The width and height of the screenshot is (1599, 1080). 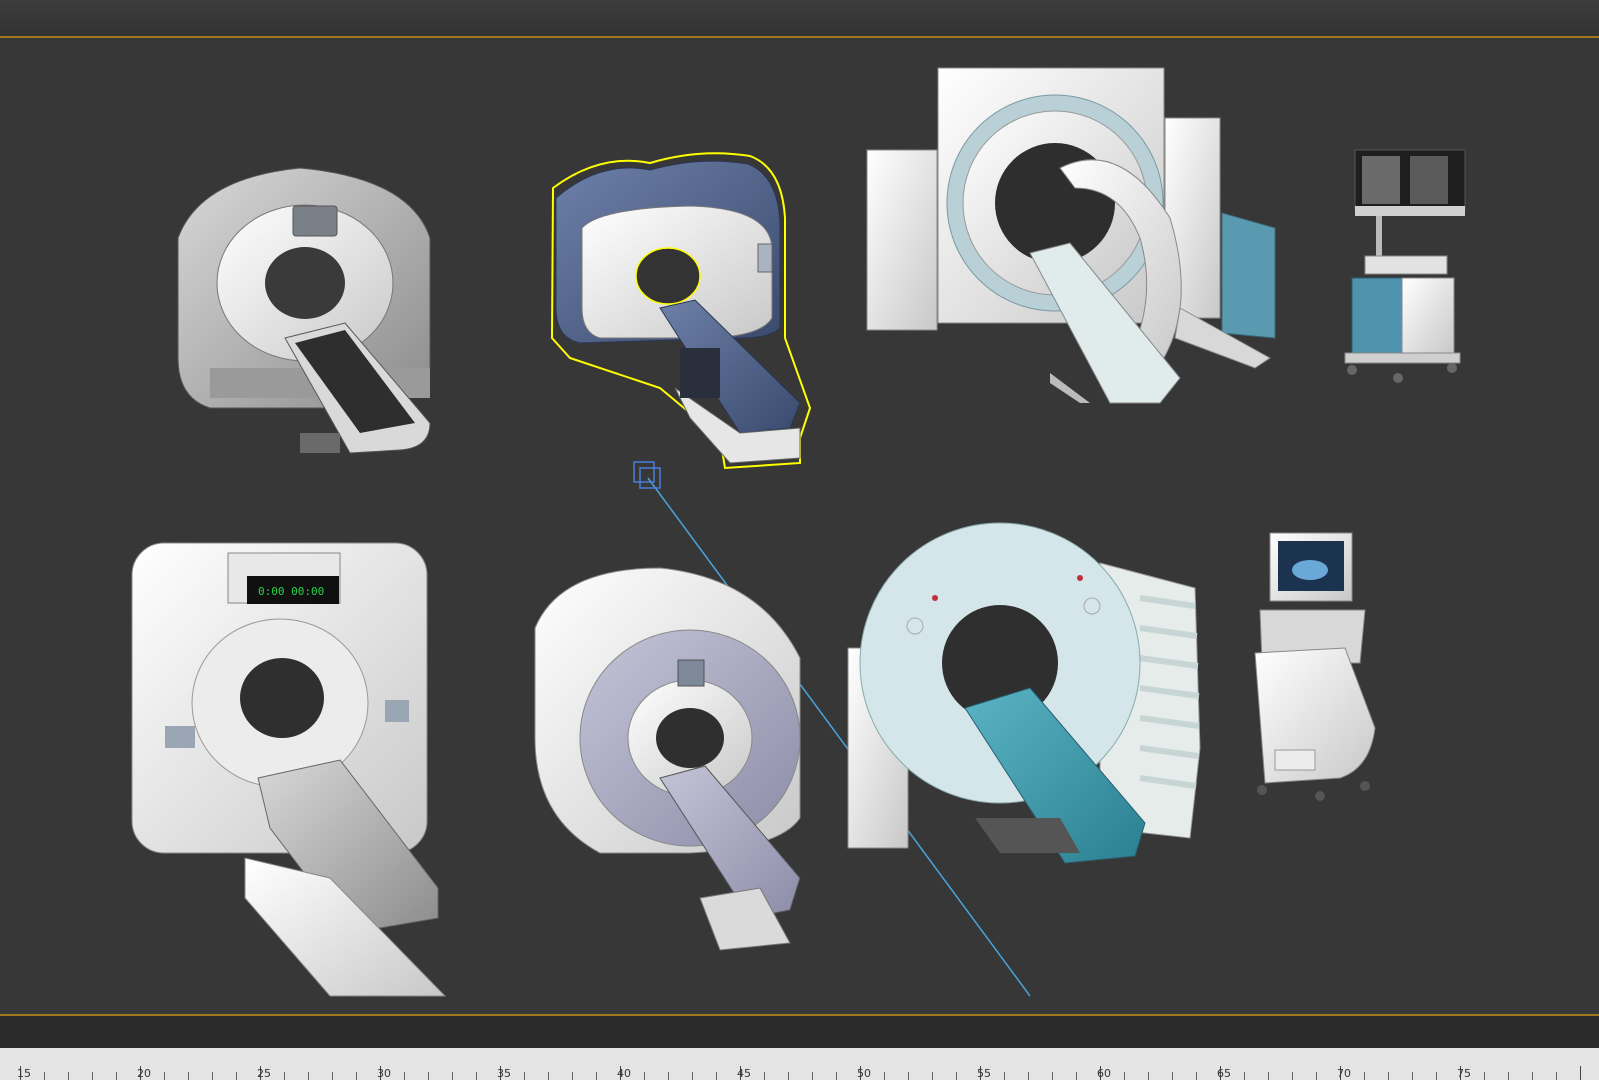 What do you see at coordinates (744, 1073) in the screenshot?
I see `ruler-label: 45` at bounding box center [744, 1073].